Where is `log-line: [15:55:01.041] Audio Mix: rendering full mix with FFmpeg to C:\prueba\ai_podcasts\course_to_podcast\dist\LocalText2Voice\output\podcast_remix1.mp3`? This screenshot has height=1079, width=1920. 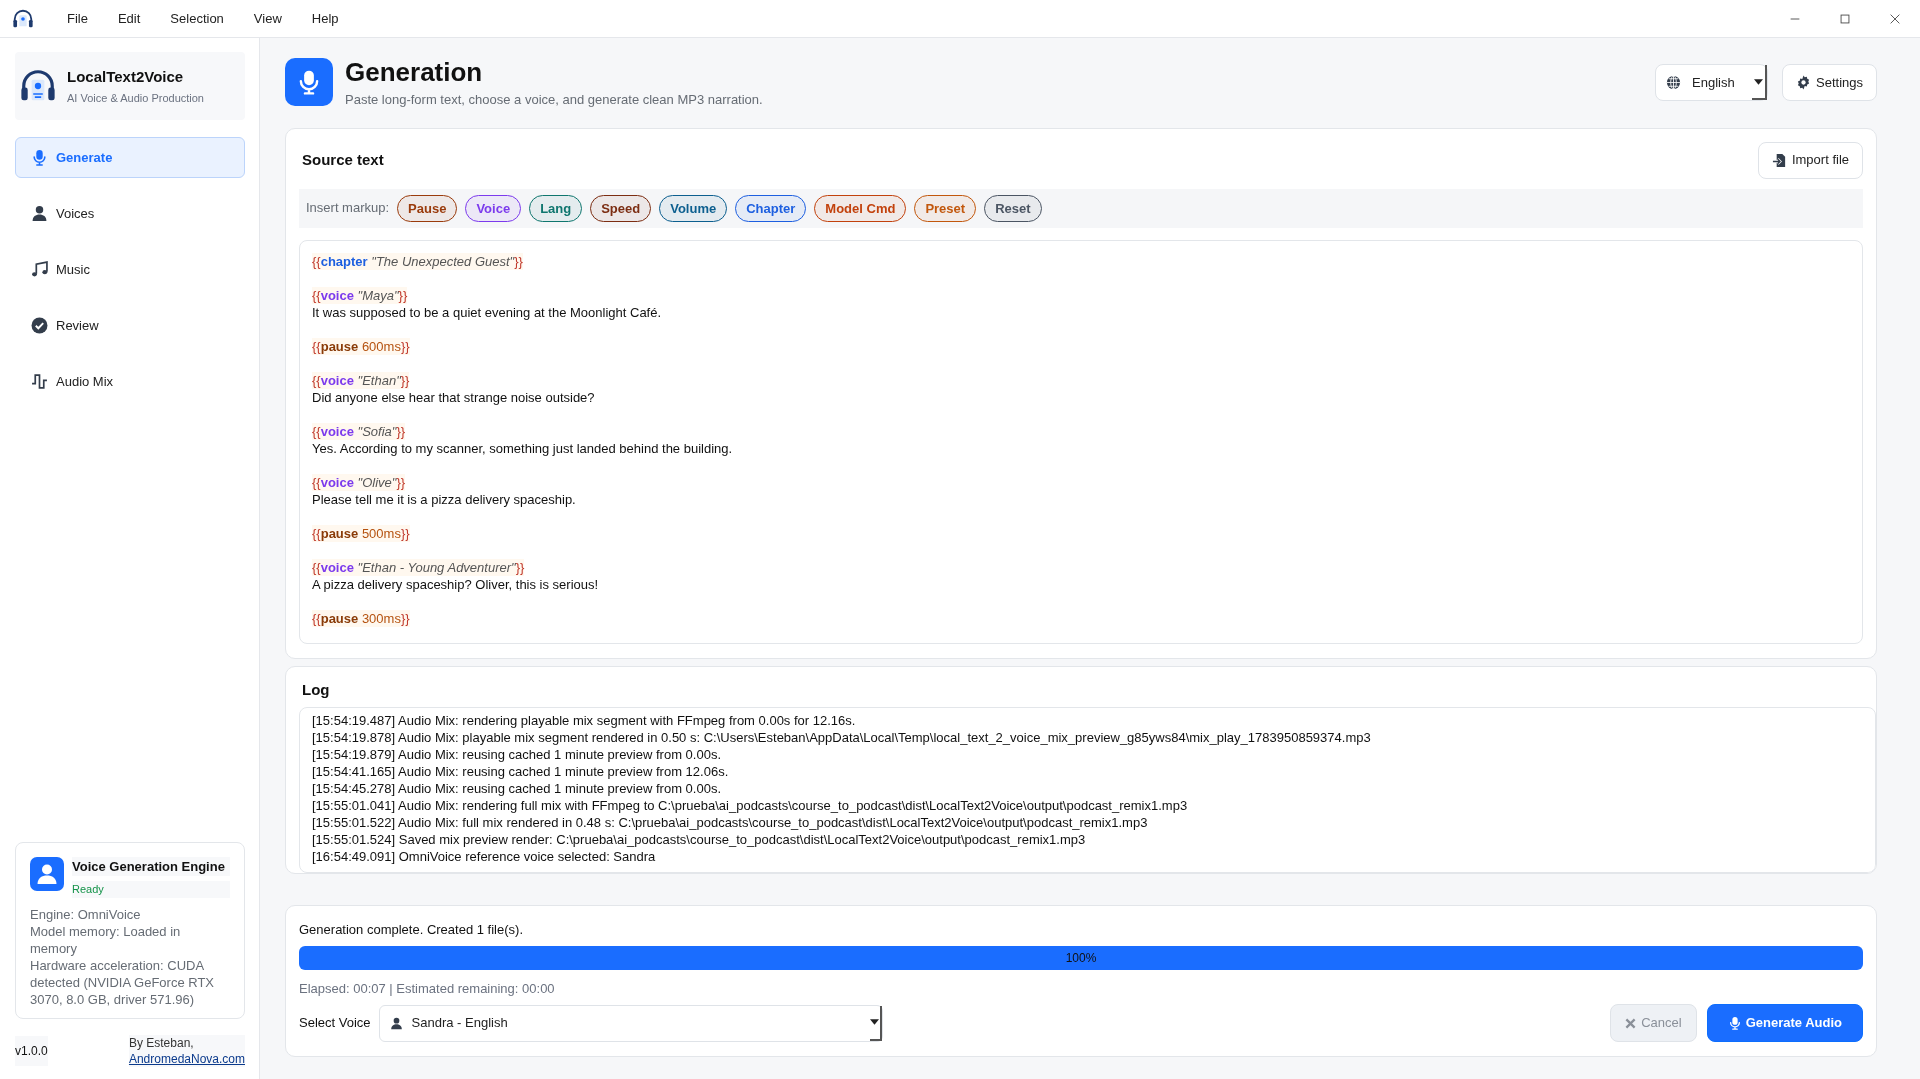
log-line: [15:55:01.041] Audio Mix: rendering full mix with FFmpeg to C:\prueba\ai_podcasts\course_to_podcast\dist\LocalText2Voice\output\podcast_remix1.mp3 is located at coordinates (750, 805).